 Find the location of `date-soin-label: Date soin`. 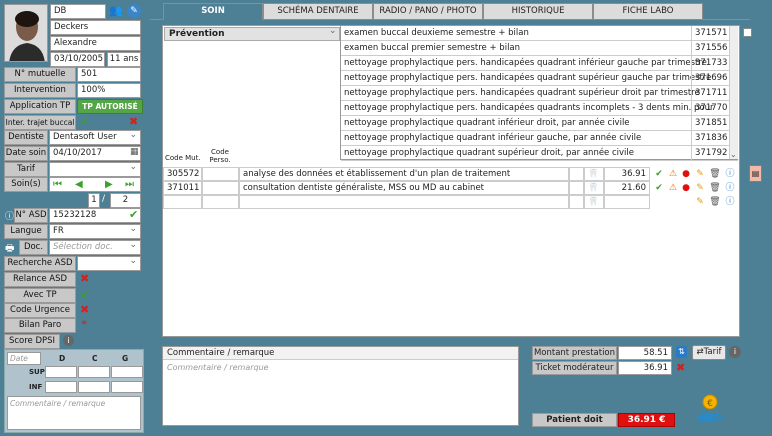

date-soin-label: Date soin is located at coordinates (26, 153).